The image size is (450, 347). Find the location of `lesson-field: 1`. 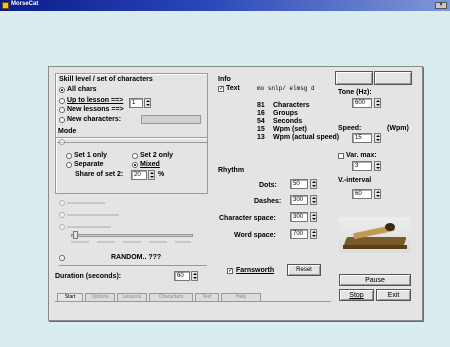

lesson-field: 1 is located at coordinates (136, 103).